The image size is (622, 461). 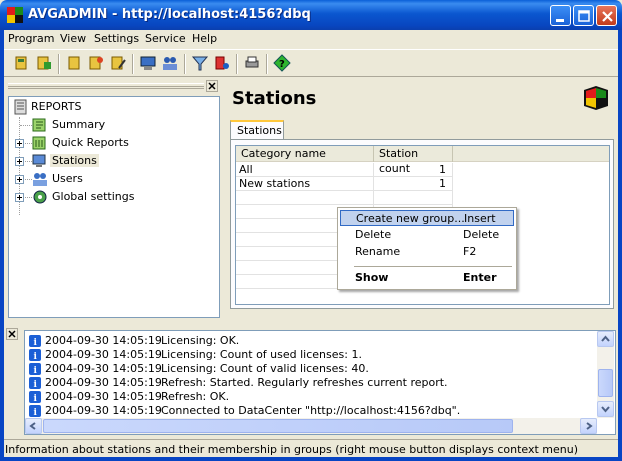 I want to click on users-icon, so click(x=170, y=63).